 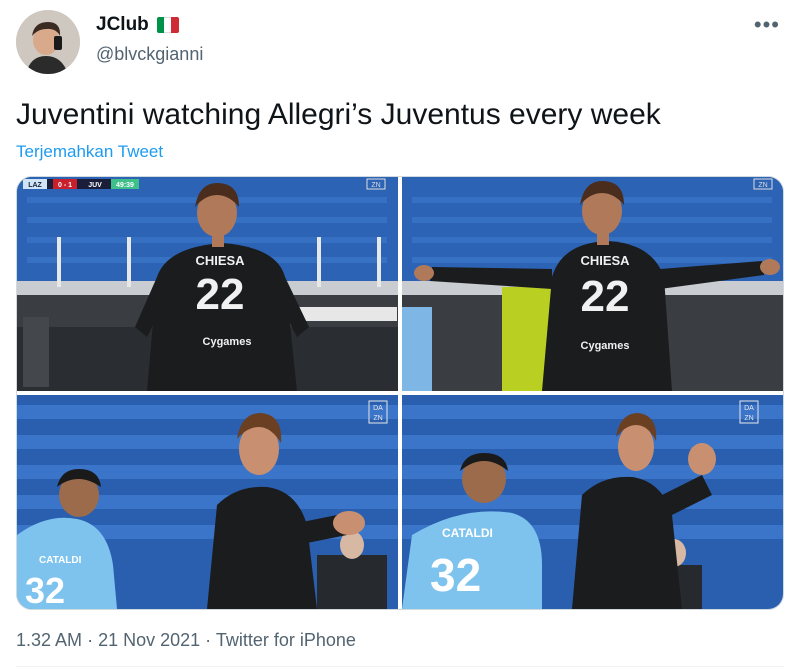 I want to click on author-name-row: JClub, so click(x=137, y=25).